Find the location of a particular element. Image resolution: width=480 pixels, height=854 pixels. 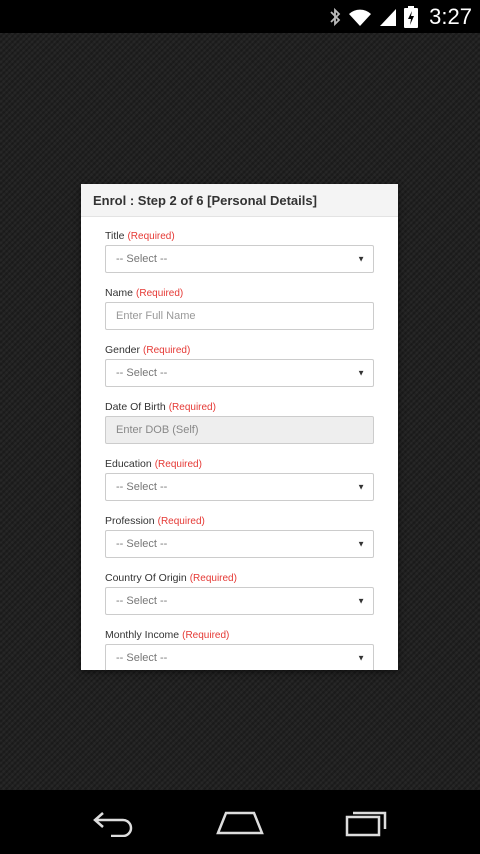

recents-button is located at coordinates (367, 822).